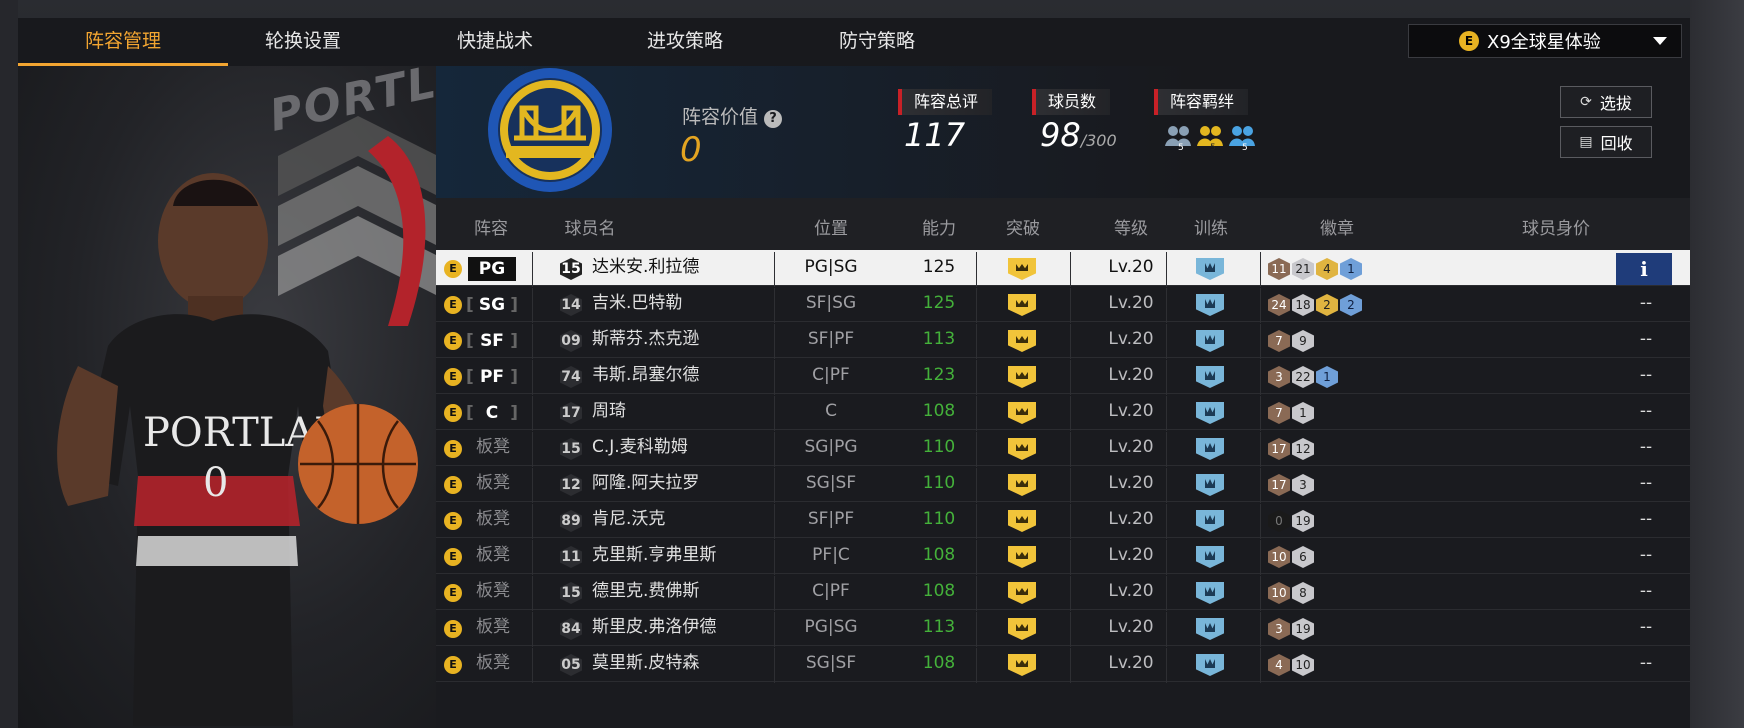  I want to click on badge-count: 6, so click(1303, 557).